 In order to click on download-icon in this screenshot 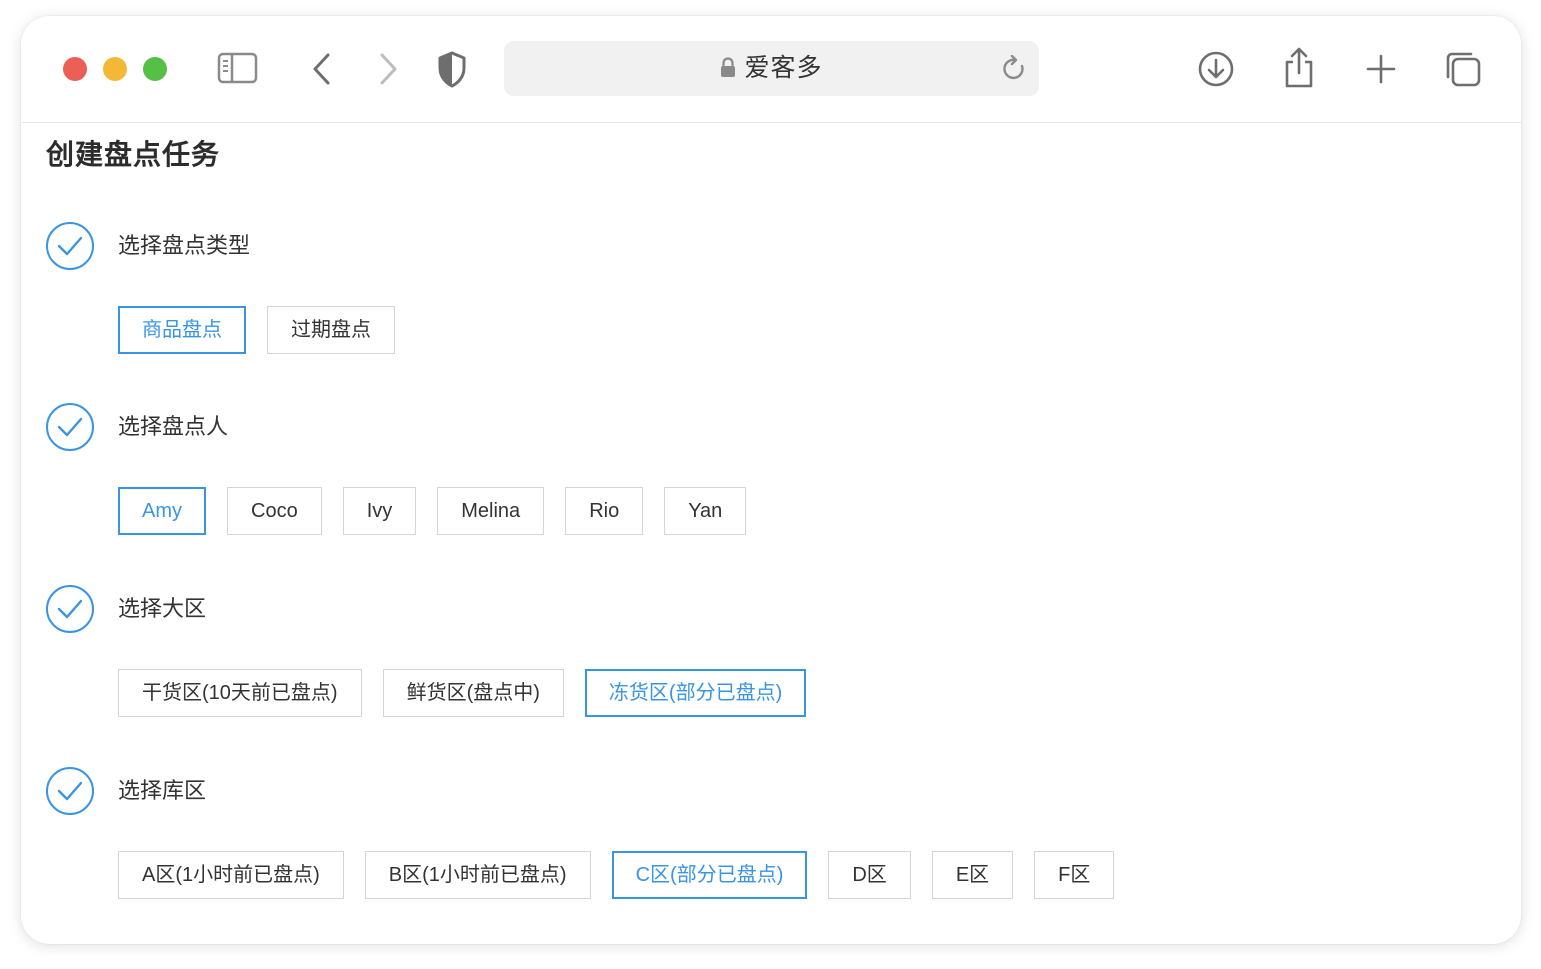, I will do `click(1216, 69)`.